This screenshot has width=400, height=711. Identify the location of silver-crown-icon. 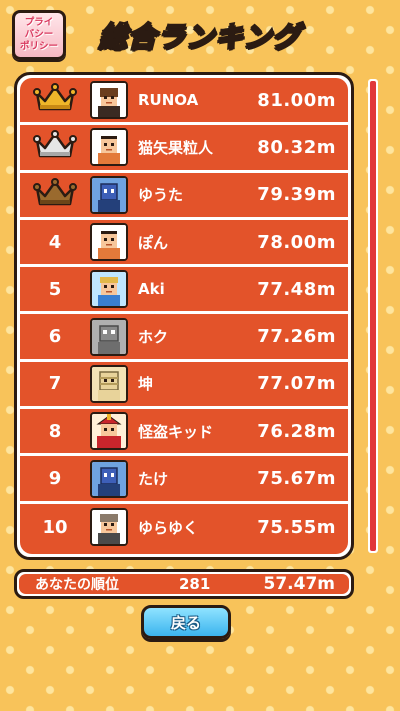
(55, 147).